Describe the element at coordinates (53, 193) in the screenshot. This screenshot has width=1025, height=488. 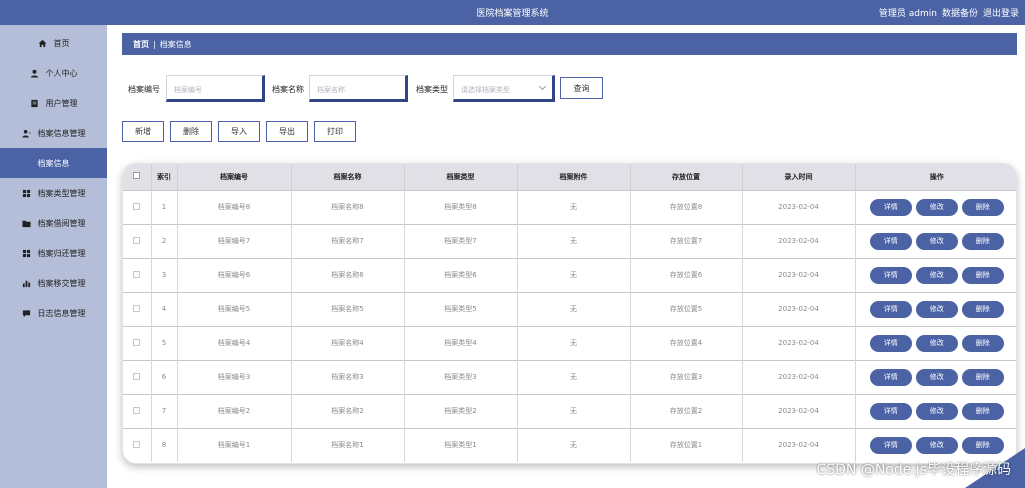
I see `sidebar-item-archive-type: 档案类型管理` at that location.